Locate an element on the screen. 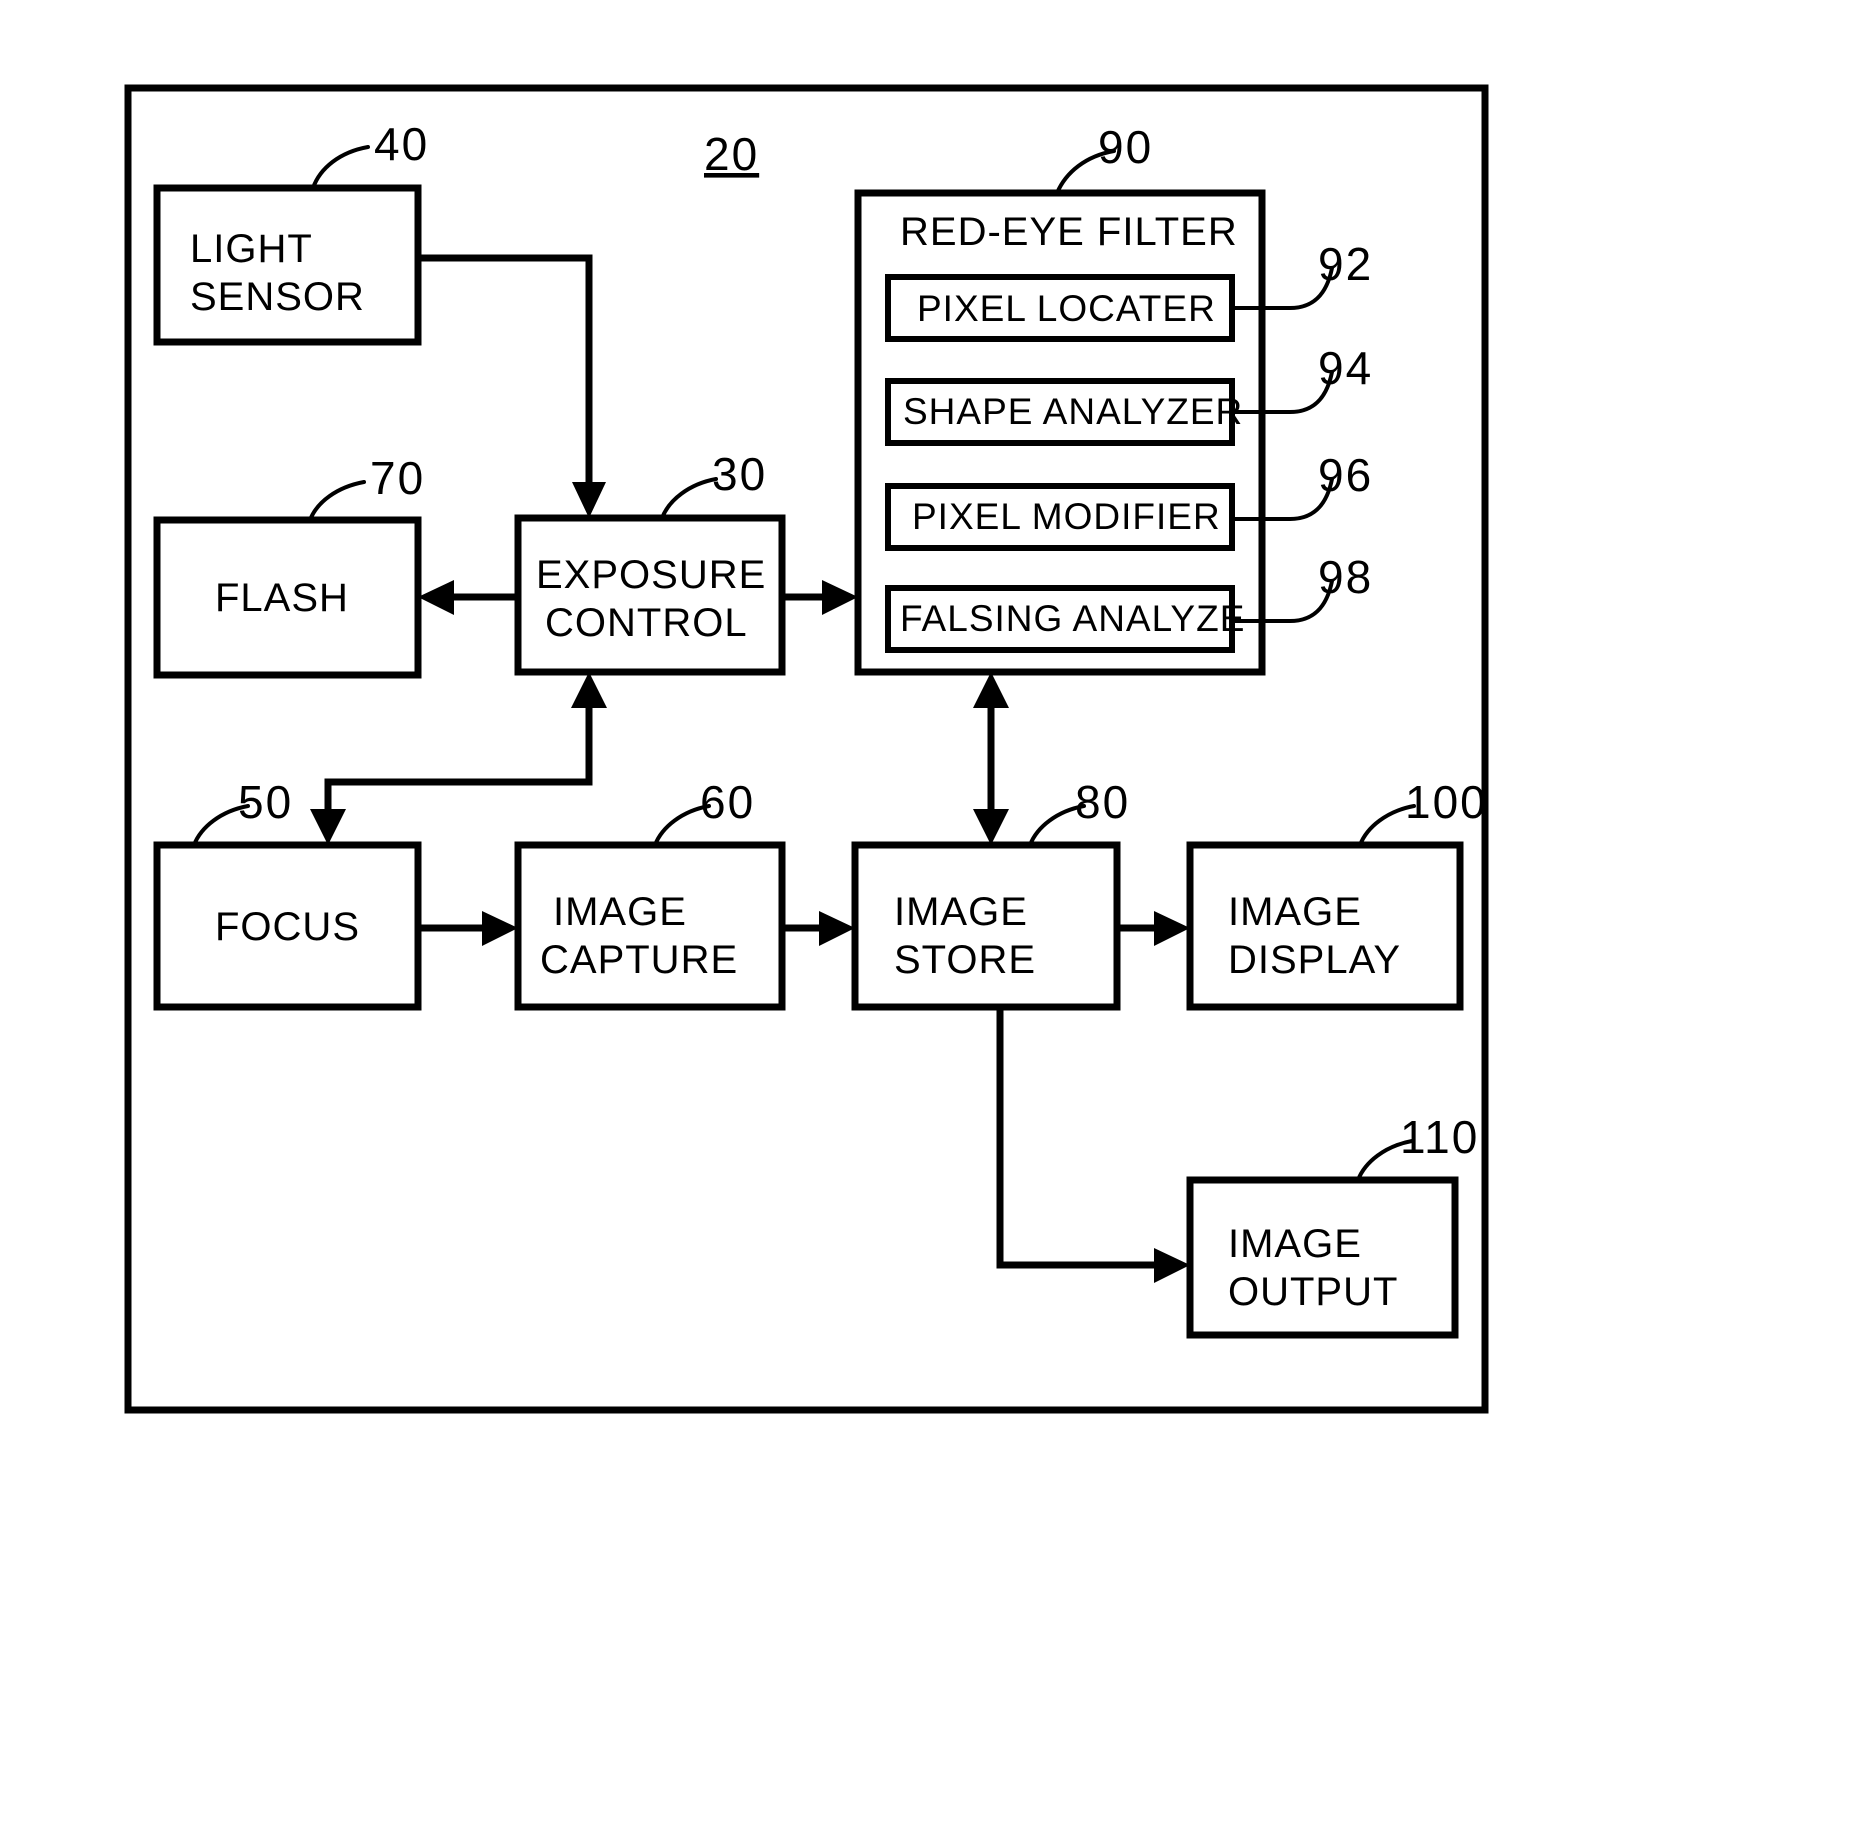 The width and height of the screenshot is (1869, 1846). arrowhead-into-display is located at coordinates (1172, 928).